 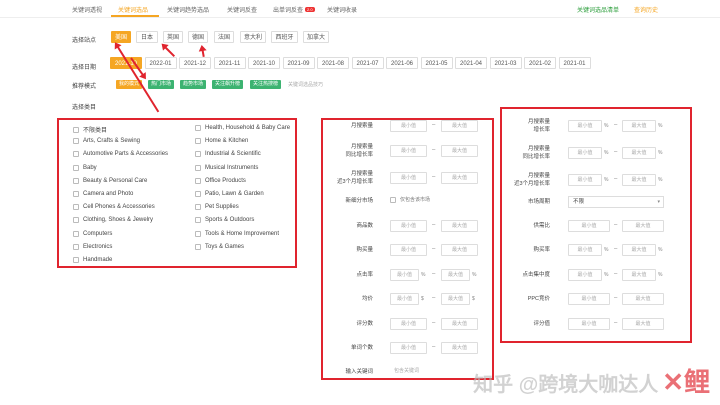 What do you see at coordinates (646, 9) in the screenshot?
I see `query-history-link: 查询历史` at bounding box center [646, 9].